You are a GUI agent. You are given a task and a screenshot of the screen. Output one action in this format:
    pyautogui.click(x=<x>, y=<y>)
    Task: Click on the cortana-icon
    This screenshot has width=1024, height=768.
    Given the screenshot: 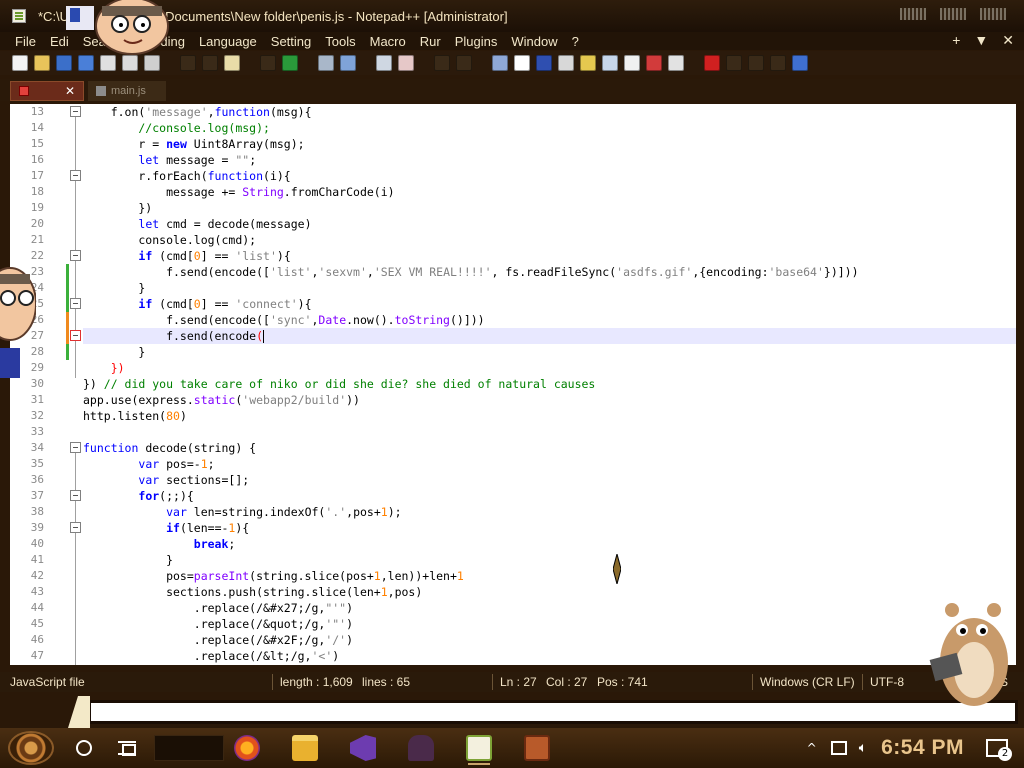 What is the action you would take?
    pyautogui.click(x=84, y=748)
    